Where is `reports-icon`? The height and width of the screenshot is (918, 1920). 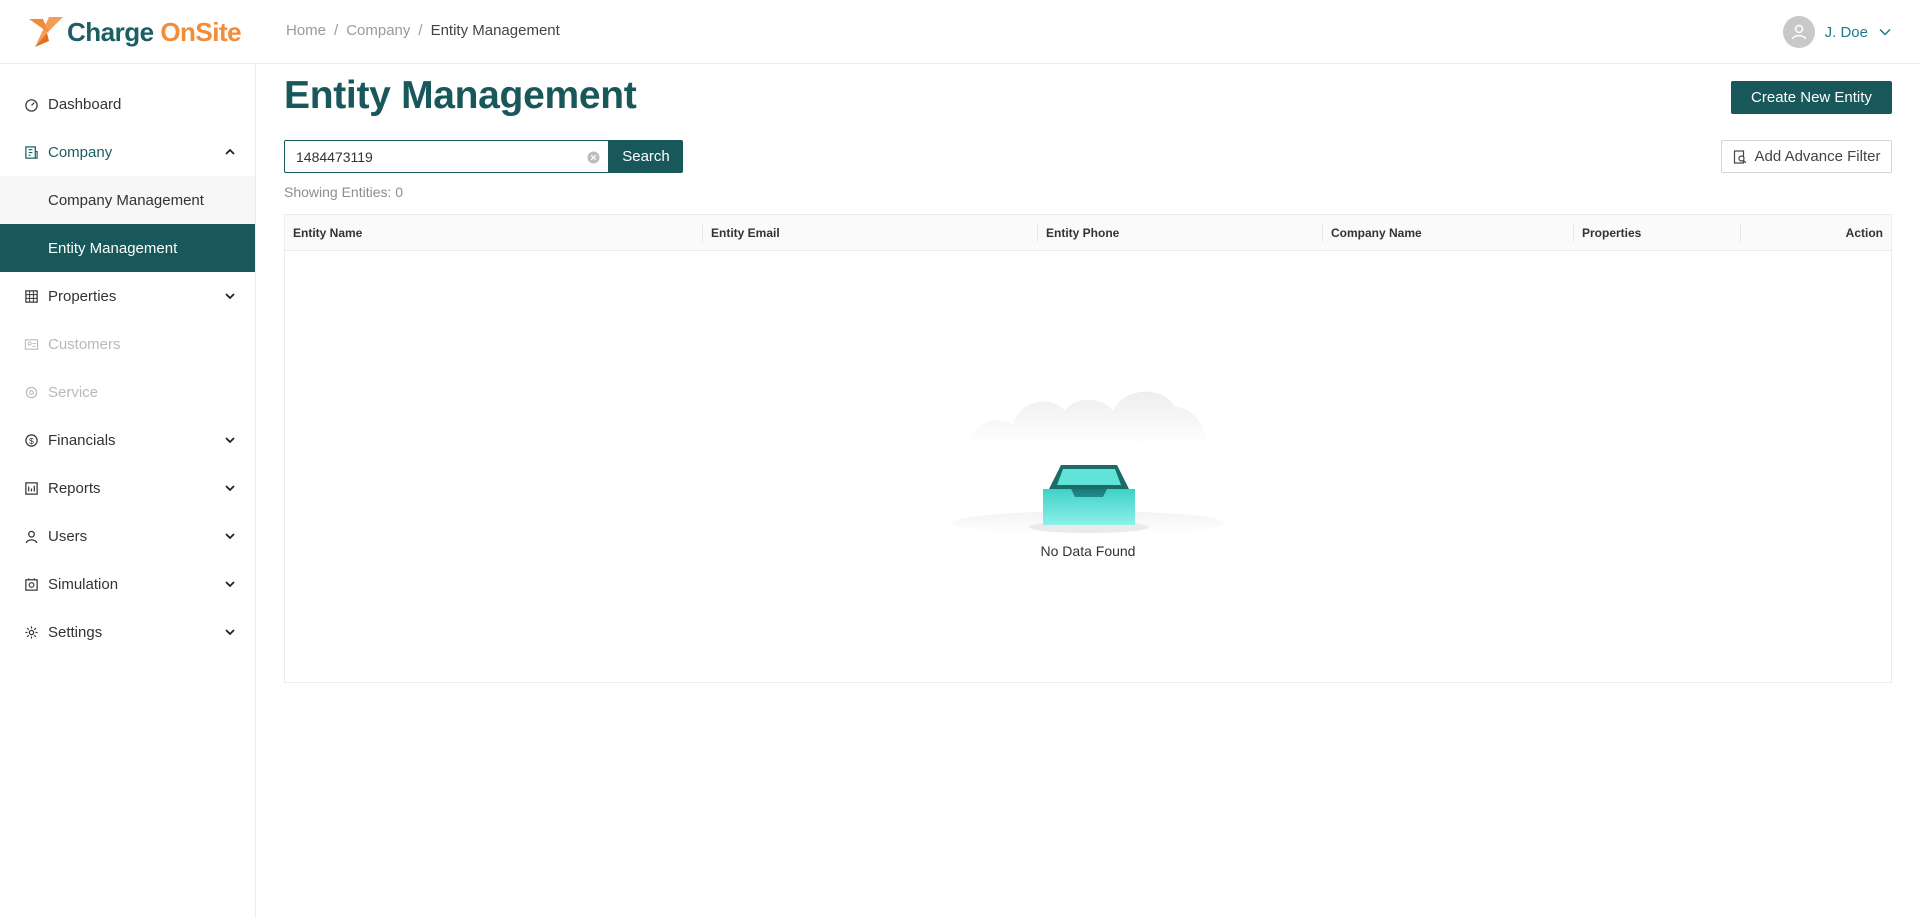
reports-icon is located at coordinates (31, 488).